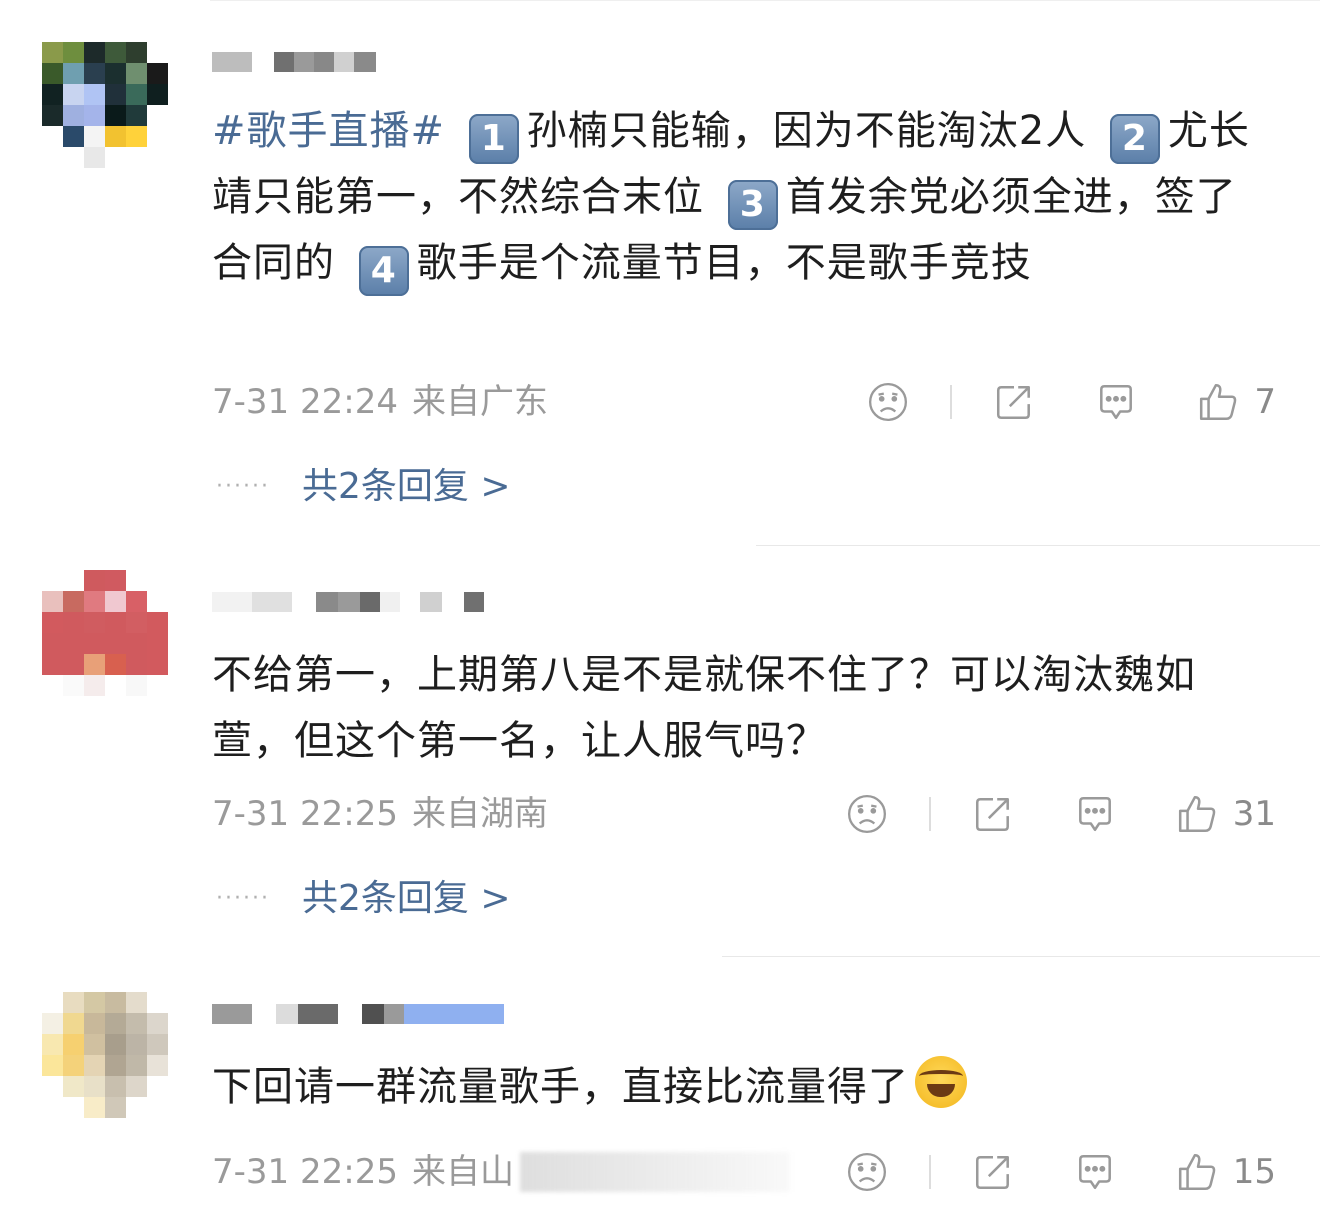  I want to click on action-bar: 7, so click(1071, 402).